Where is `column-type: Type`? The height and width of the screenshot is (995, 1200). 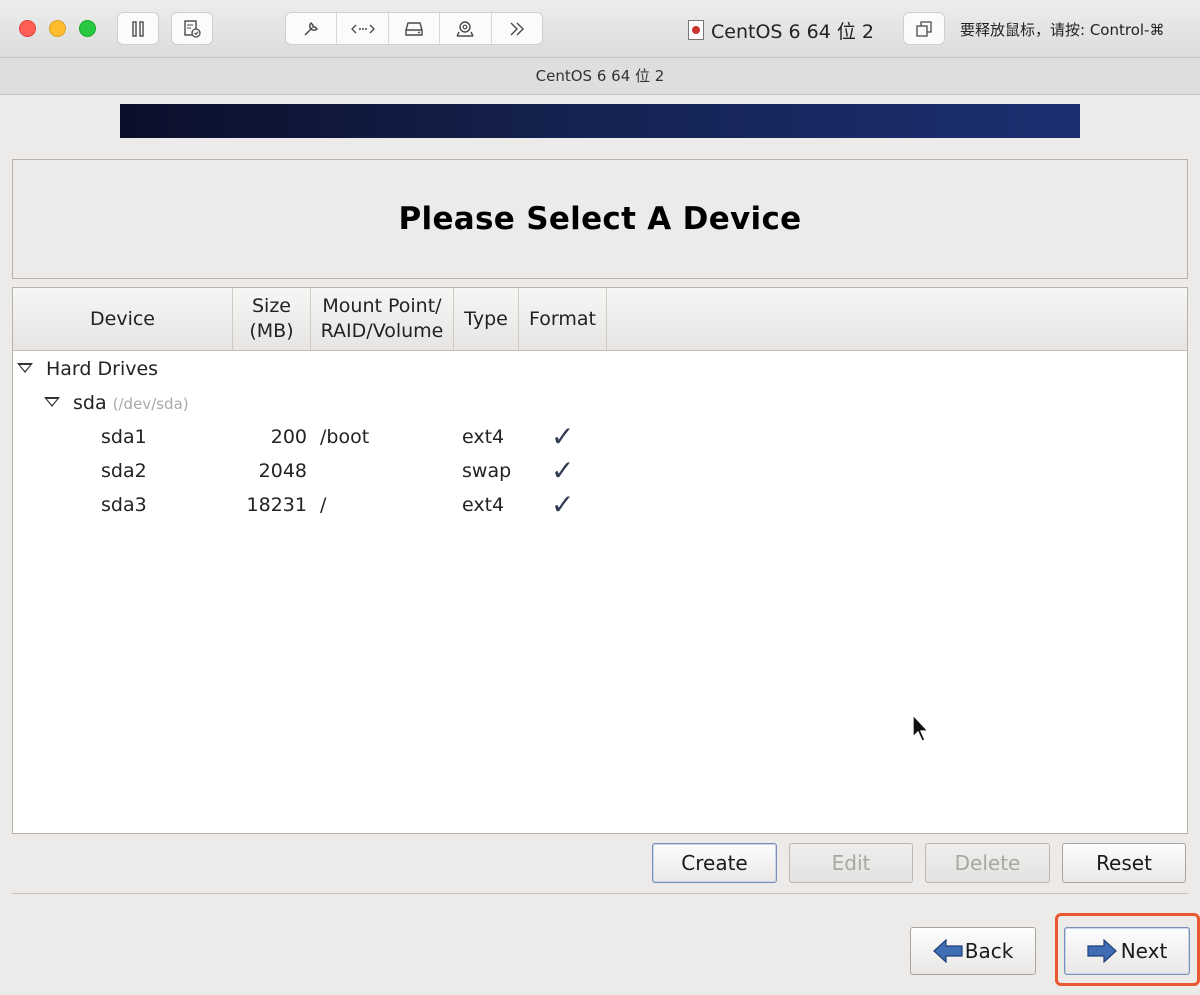 column-type: Type is located at coordinates (486, 319).